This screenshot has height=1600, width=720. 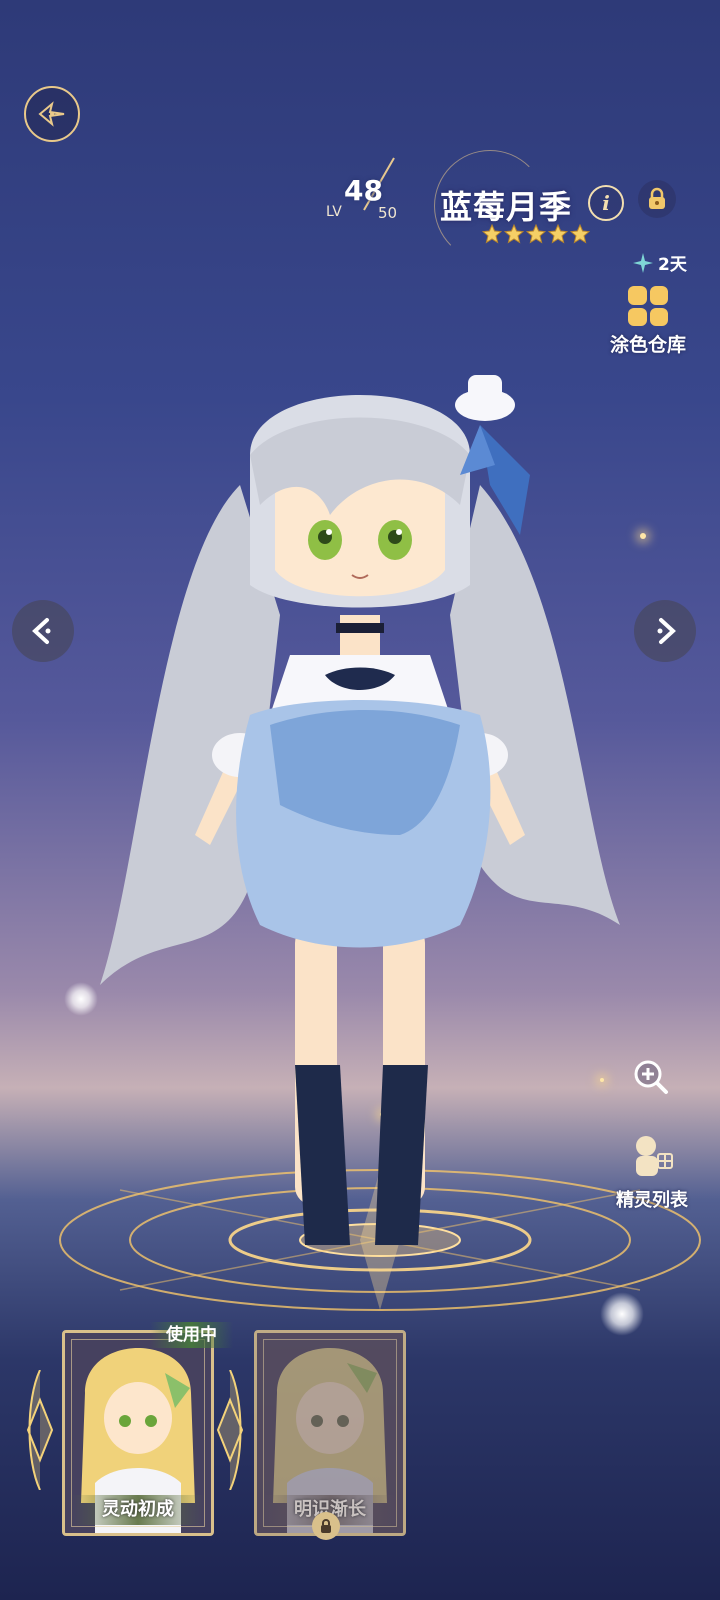 What do you see at coordinates (40, 1430) in the screenshot?
I see `card-decoration-left` at bounding box center [40, 1430].